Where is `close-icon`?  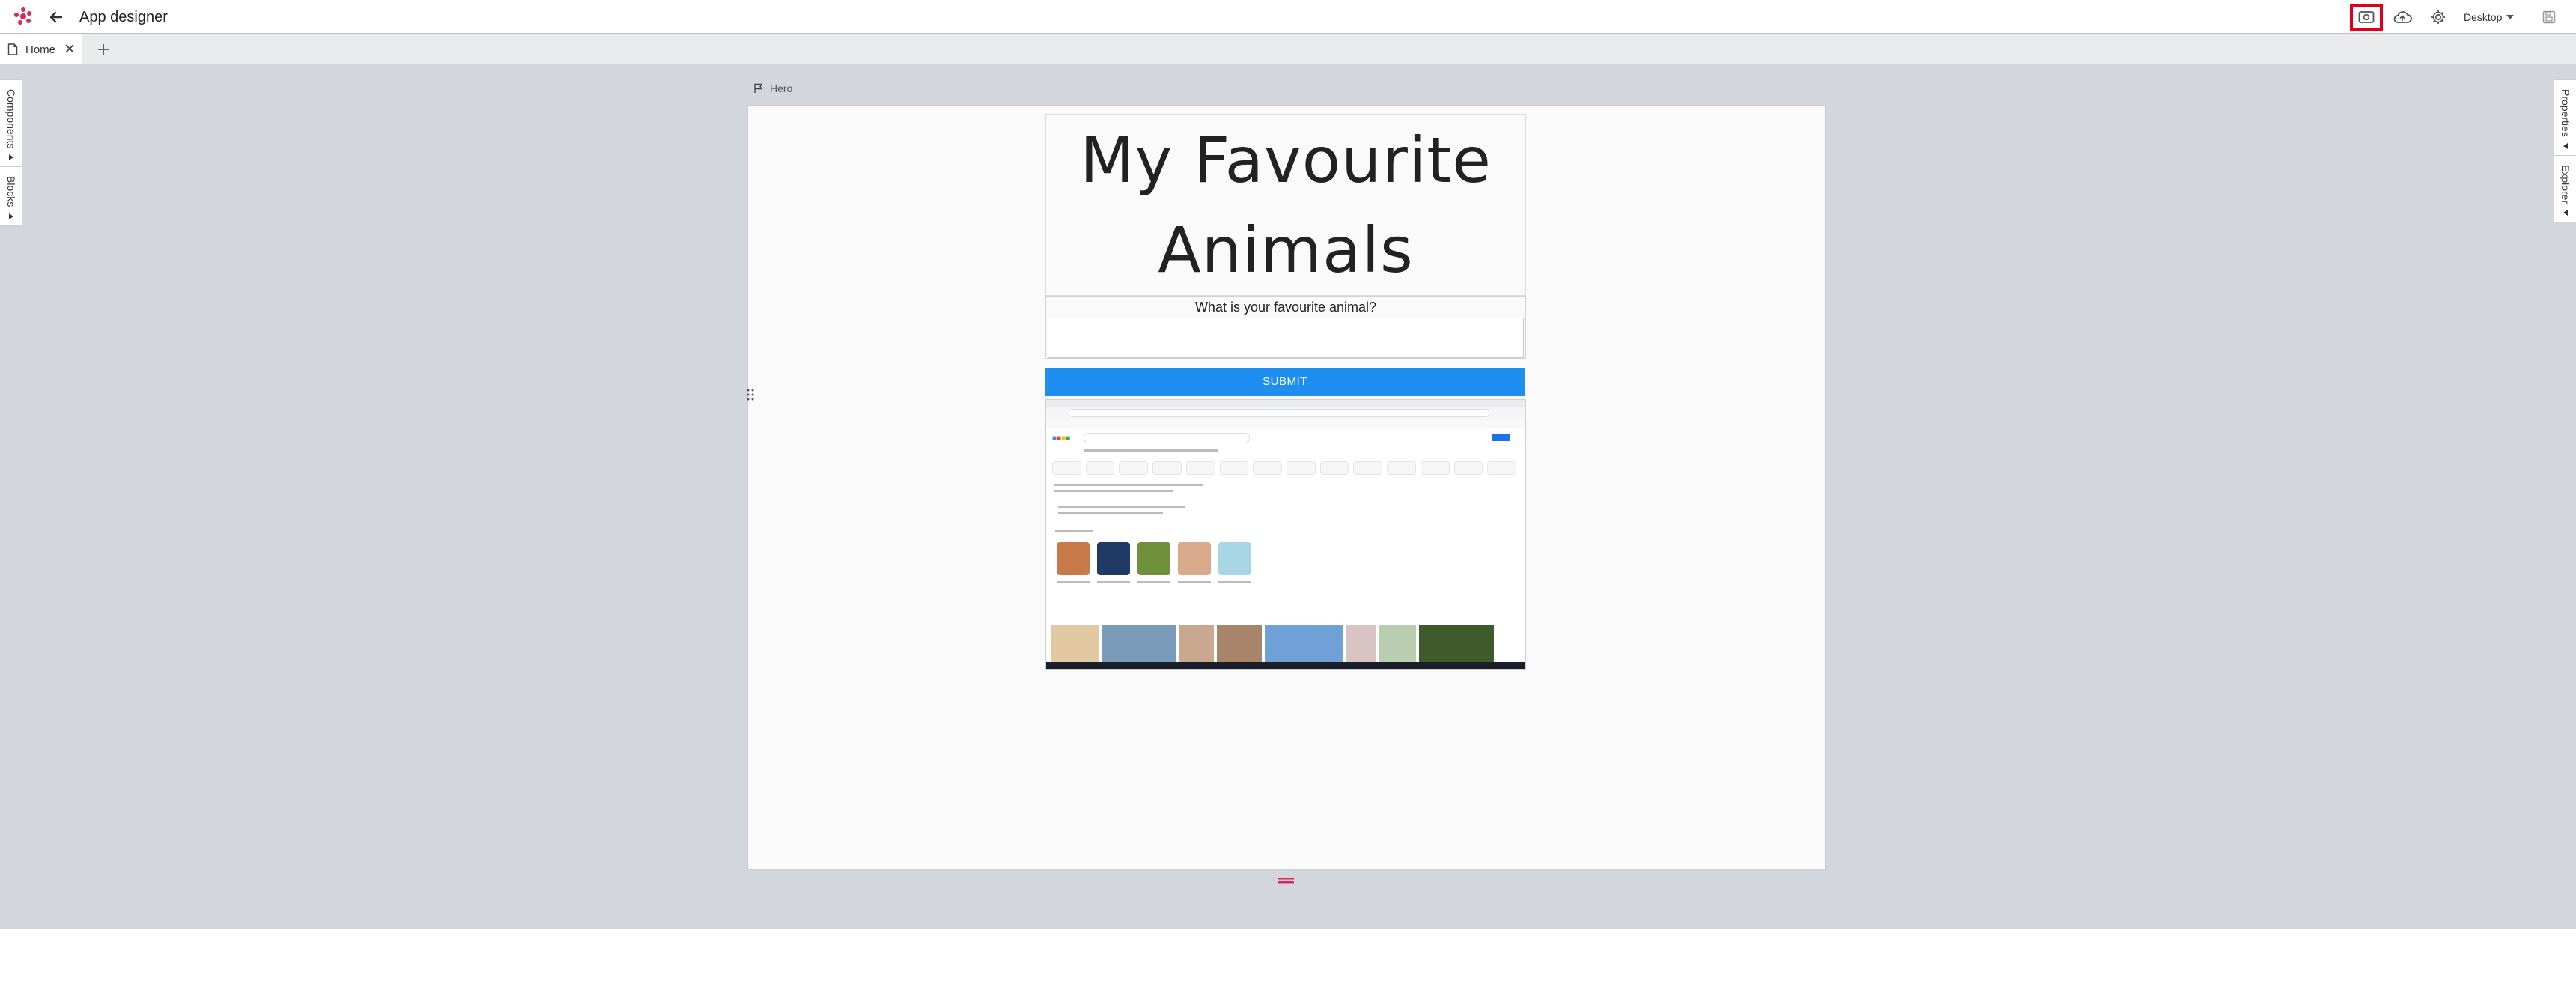 close-icon is located at coordinates (69, 48).